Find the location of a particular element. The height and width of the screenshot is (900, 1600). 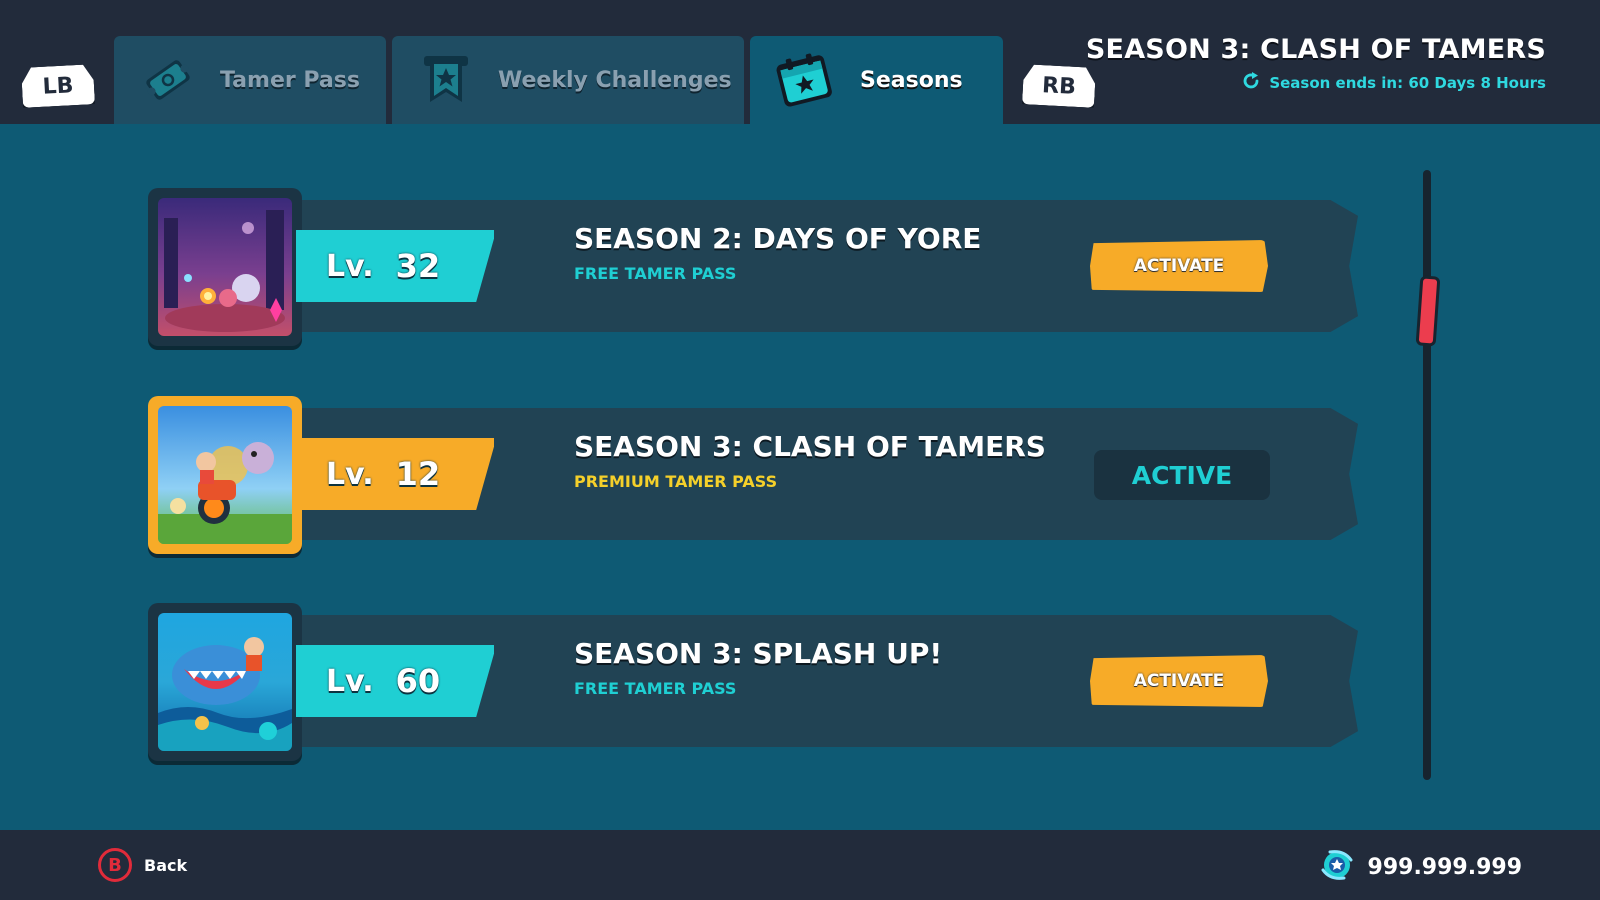

season-timer: Season ends in: 60 Days 8 Hours is located at coordinates (1393, 83).